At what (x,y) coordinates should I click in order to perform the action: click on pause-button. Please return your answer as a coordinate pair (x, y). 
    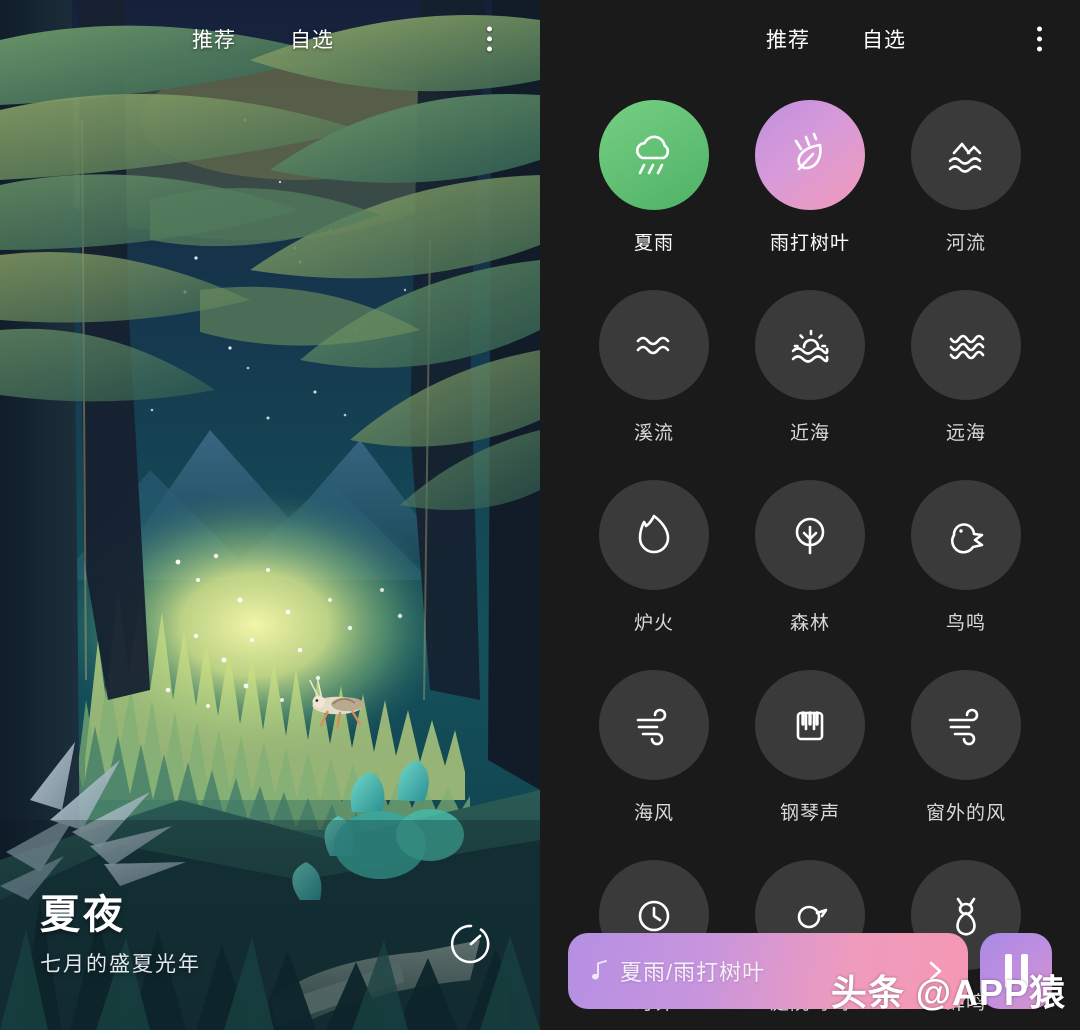
    Looking at the image, I should click on (1016, 971).